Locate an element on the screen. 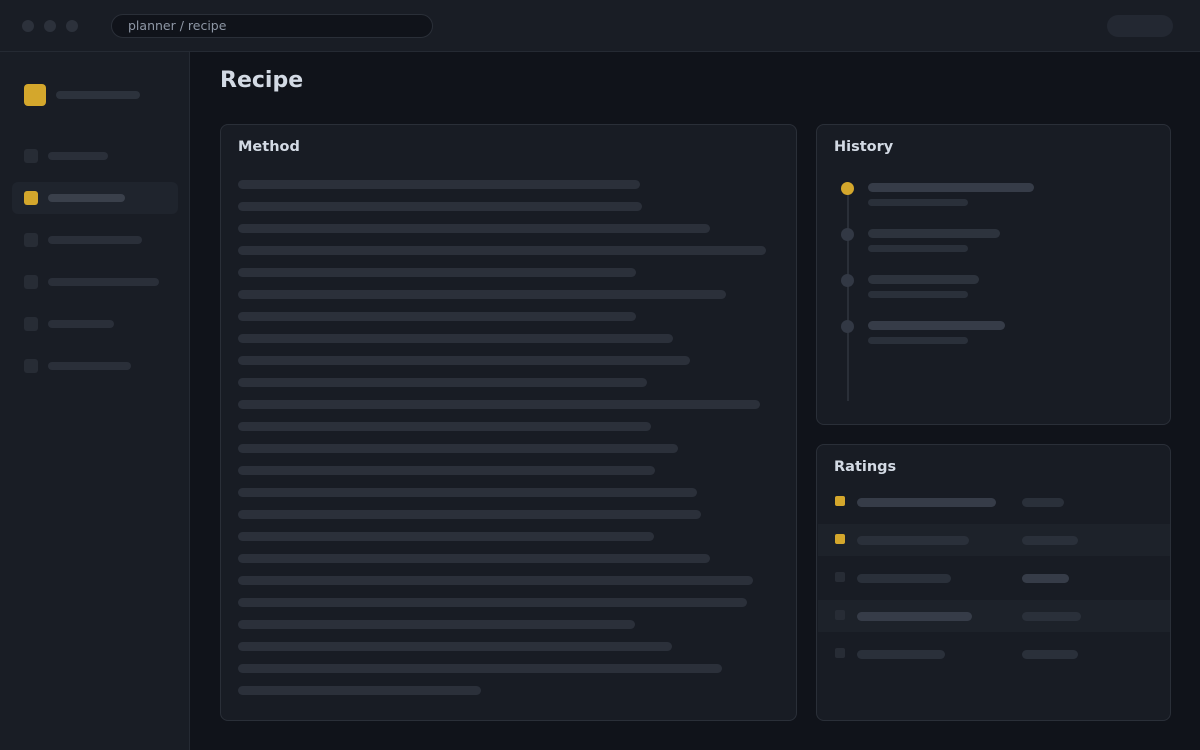 The image size is (1200, 750). app-name-placeholder is located at coordinates (98, 95).